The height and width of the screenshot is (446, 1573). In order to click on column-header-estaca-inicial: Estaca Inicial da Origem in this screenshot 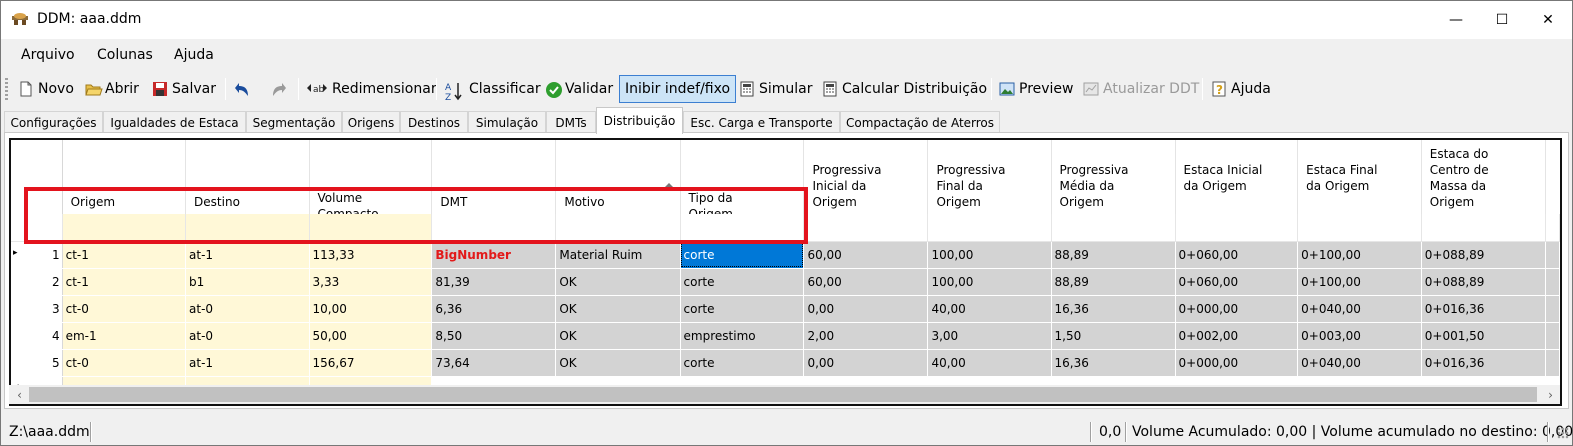, I will do `click(1237, 177)`.